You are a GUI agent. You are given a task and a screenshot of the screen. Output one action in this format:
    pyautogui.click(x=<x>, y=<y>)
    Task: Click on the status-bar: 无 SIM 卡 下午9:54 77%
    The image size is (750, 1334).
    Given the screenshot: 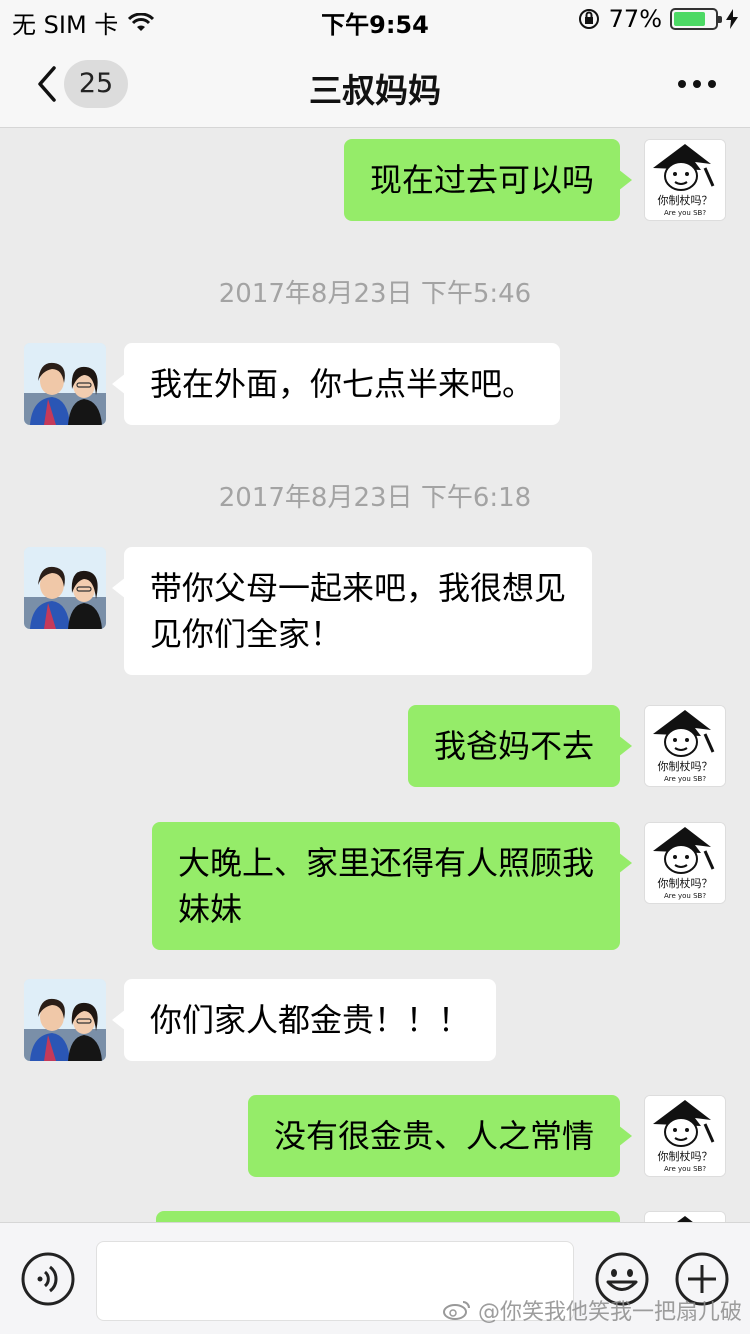 What is the action you would take?
    pyautogui.click(x=375, y=20)
    